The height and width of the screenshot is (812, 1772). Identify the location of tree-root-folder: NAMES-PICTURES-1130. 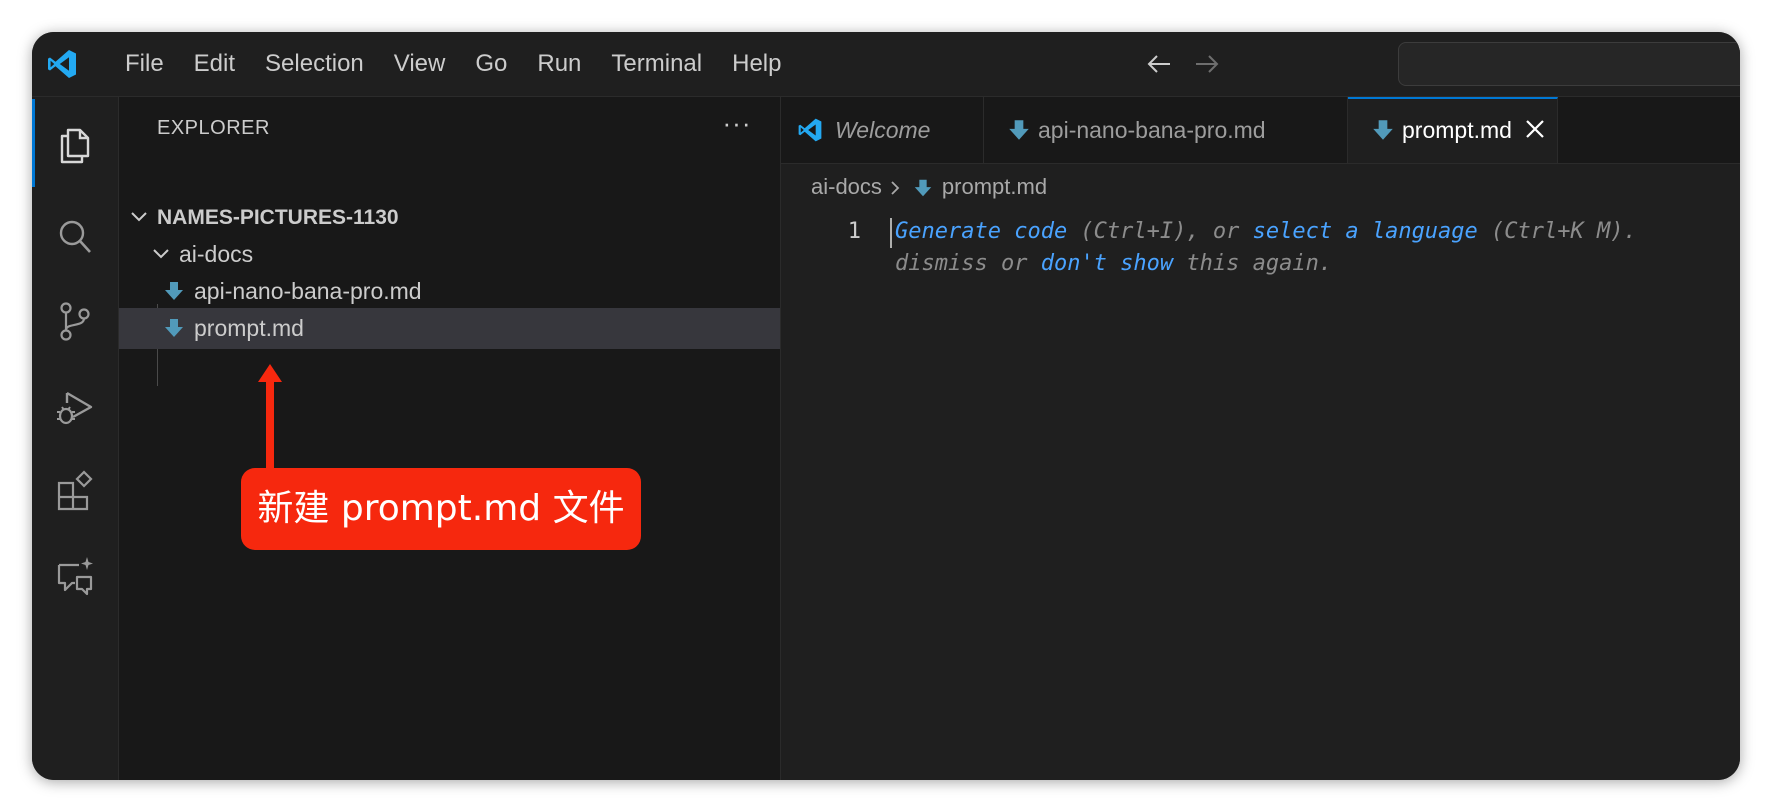
(449, 217).